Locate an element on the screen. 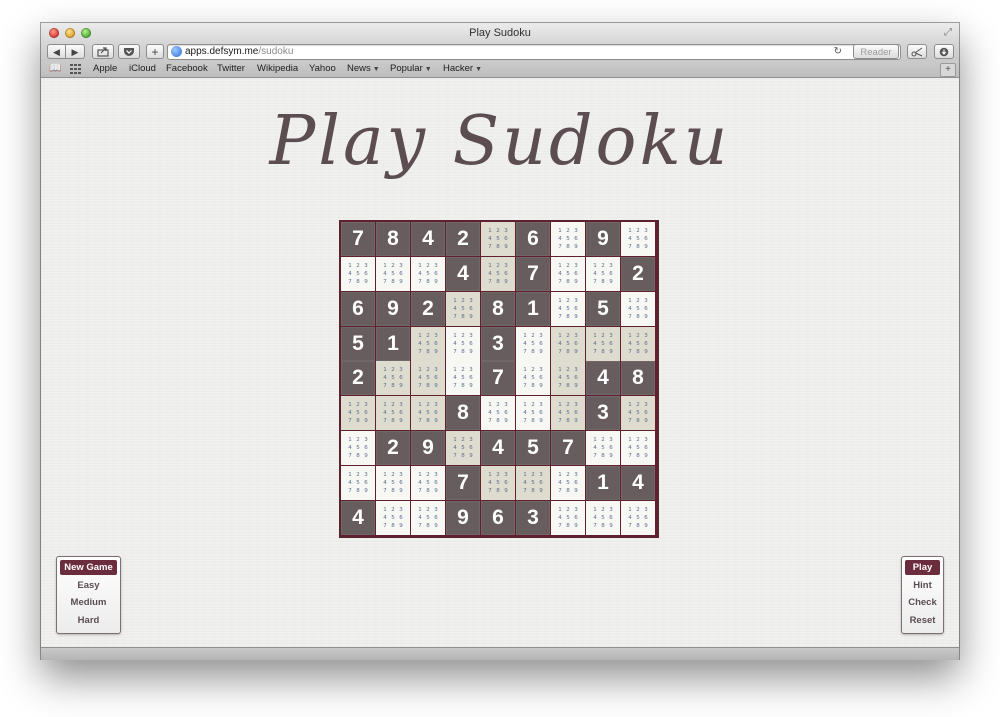  pocket-button is located at coordinates (129, 51).